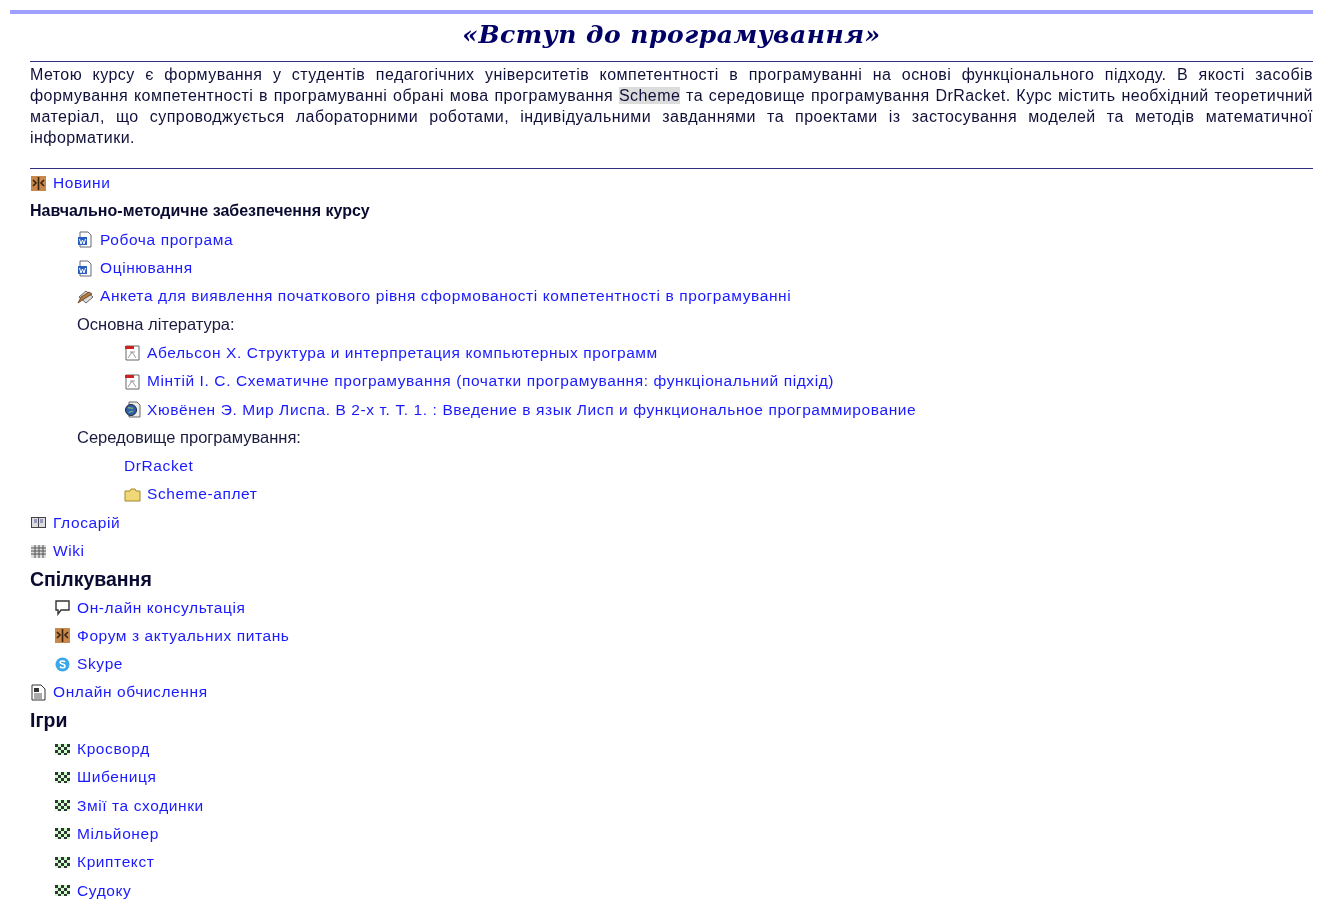  I want to click on page-icon, so click(38, 692).